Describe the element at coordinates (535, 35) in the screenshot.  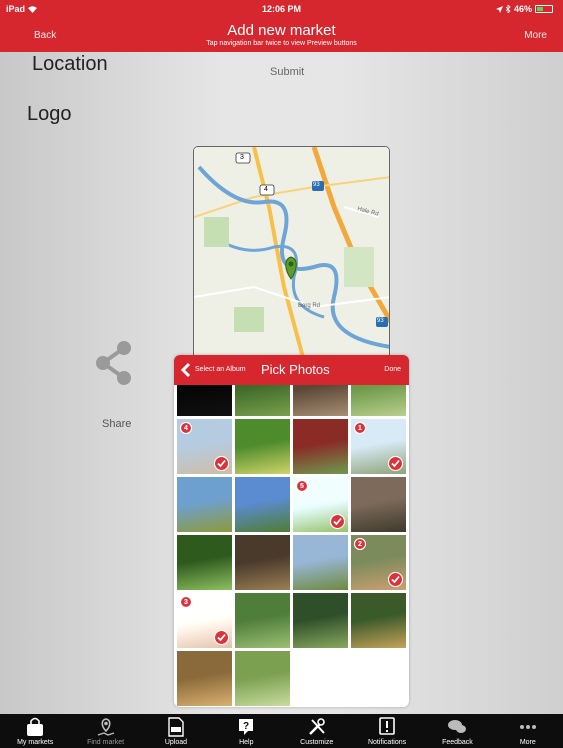
I see `more-button: More` at that location.